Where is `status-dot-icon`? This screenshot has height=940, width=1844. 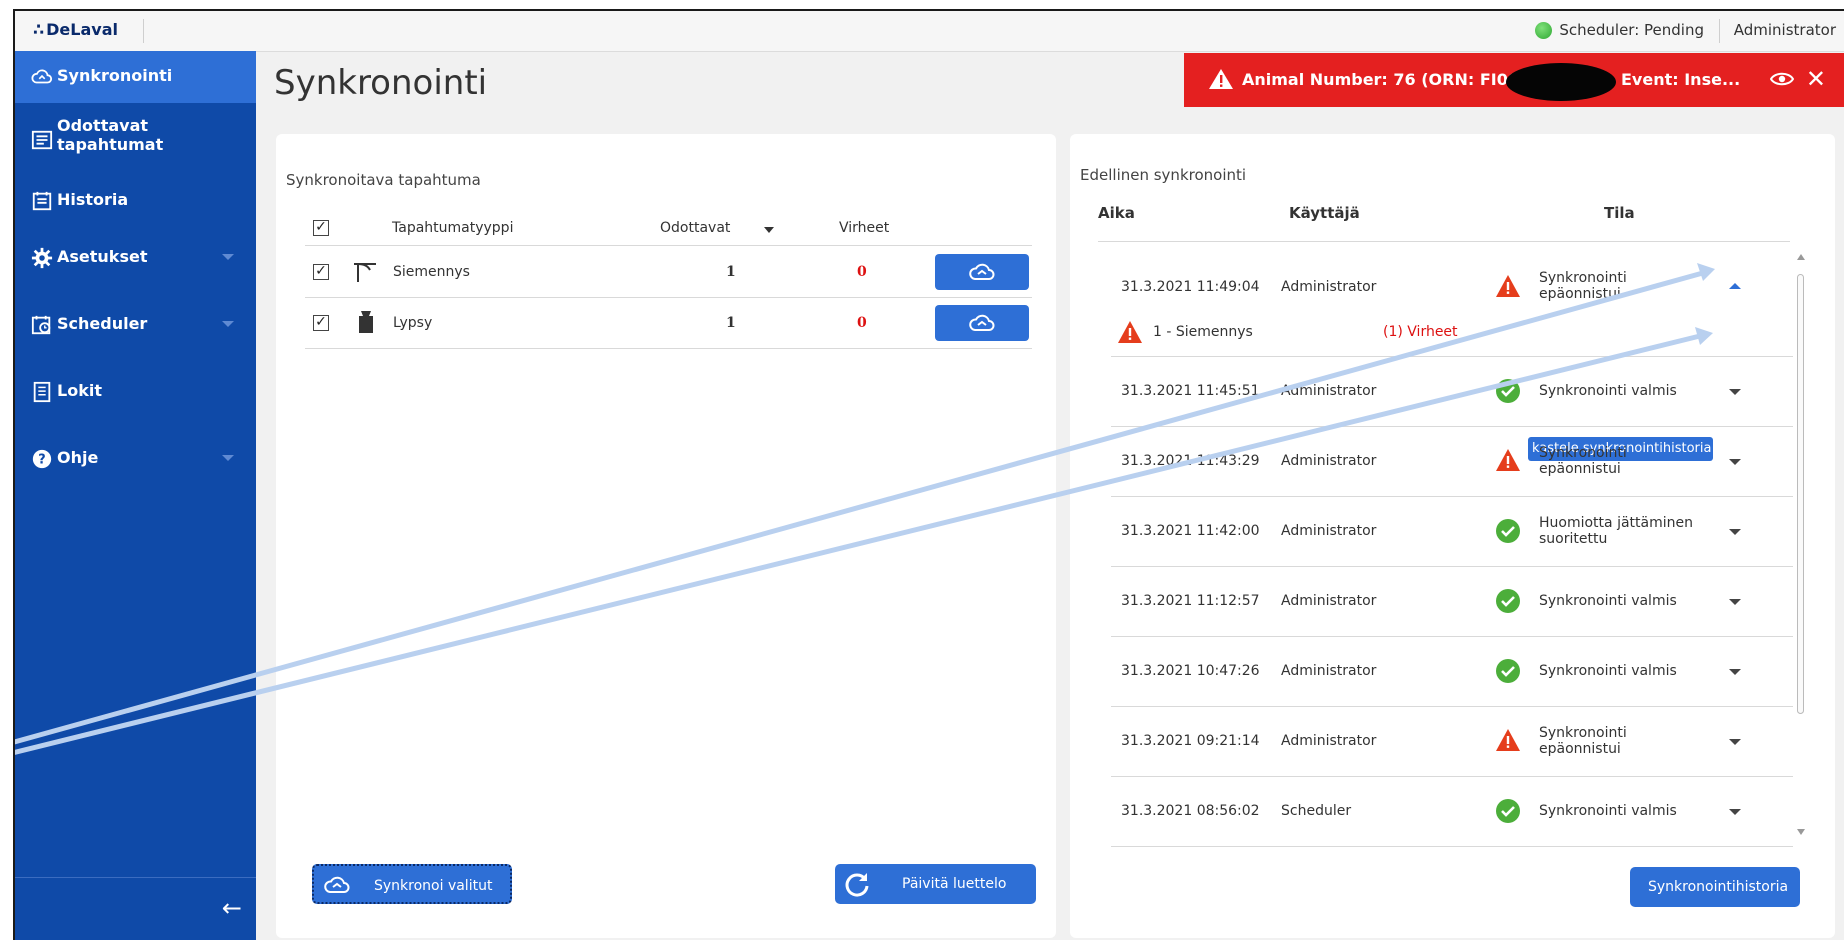 status-dot-icon is located at coordinates (1544, 30).